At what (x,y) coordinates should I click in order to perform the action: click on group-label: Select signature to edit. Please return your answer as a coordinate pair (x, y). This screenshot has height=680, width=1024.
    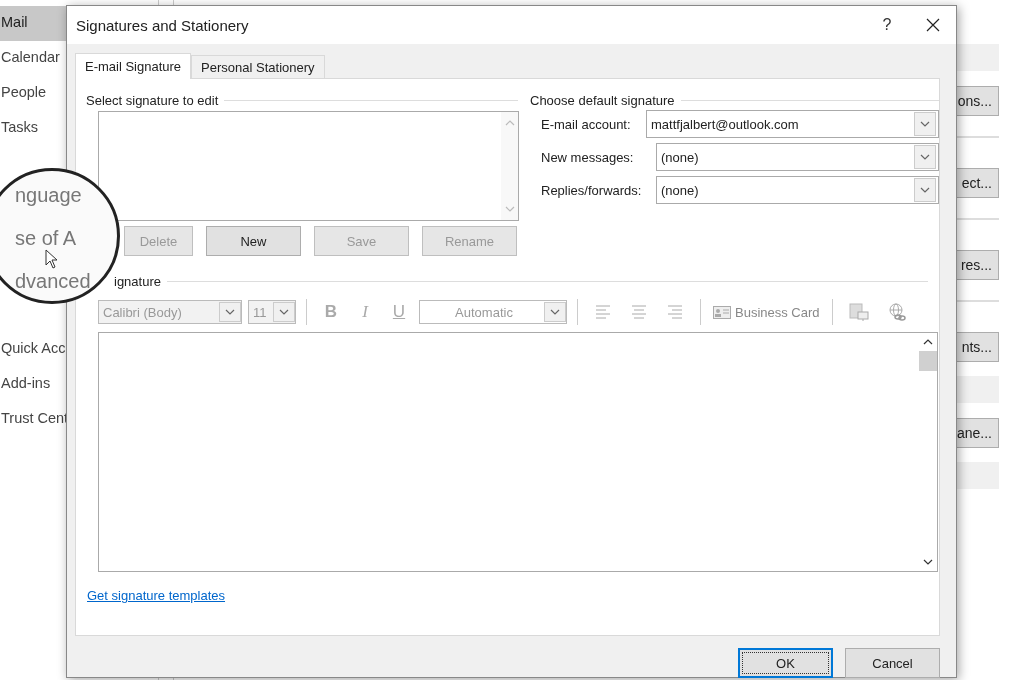
    Looking at the image, I should click on (152, 100).